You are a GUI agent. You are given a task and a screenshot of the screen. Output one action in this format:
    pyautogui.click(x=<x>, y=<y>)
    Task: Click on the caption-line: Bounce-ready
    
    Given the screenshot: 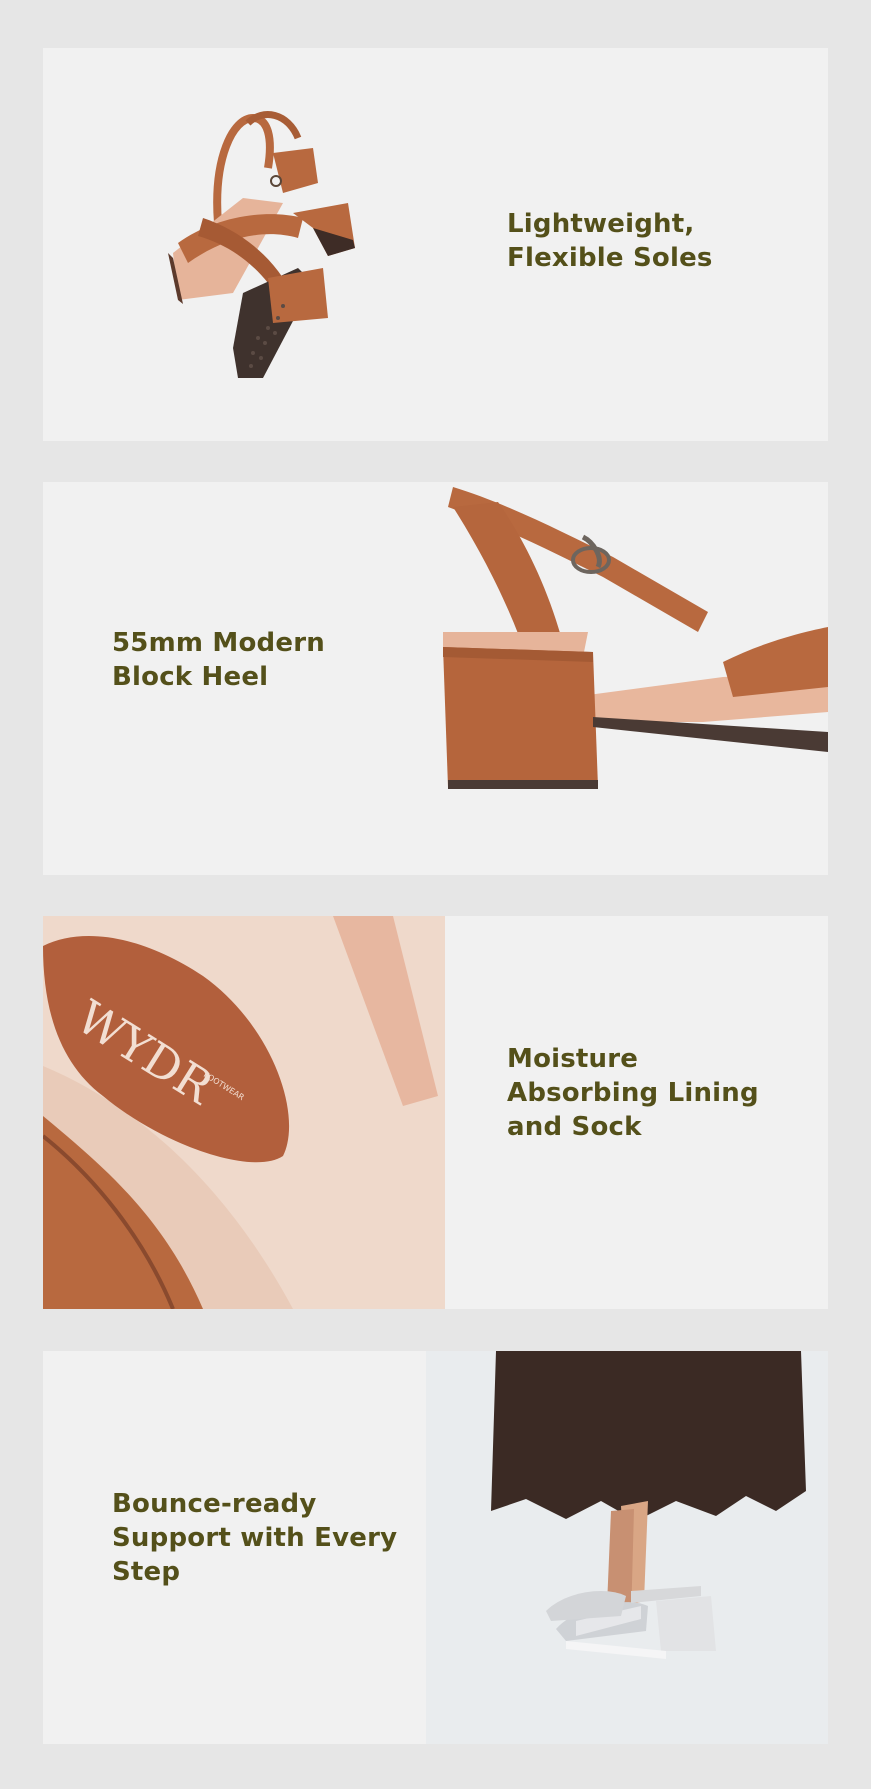 What is the action you would take?
    pyautogui.click(x=214, y=1504)
    